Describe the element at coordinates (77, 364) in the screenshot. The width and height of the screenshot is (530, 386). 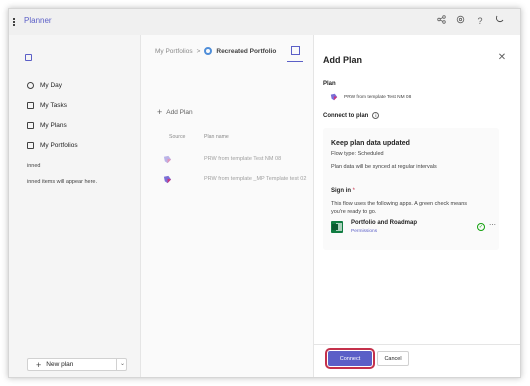
I see `new-plan-button: + New plan ⌄` at that location.